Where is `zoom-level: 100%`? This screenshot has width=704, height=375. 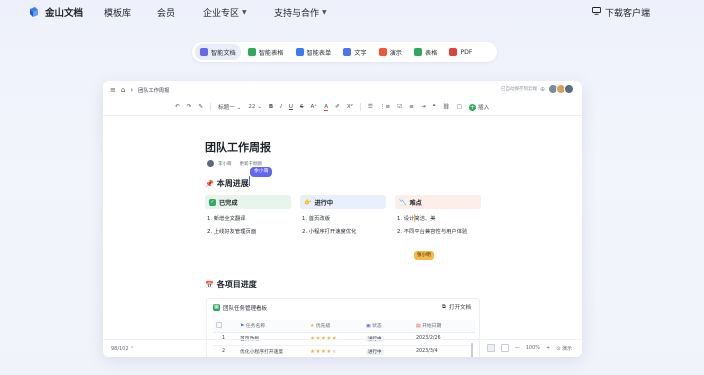
zoom-level: 100% is located at coordinates (533, 348).